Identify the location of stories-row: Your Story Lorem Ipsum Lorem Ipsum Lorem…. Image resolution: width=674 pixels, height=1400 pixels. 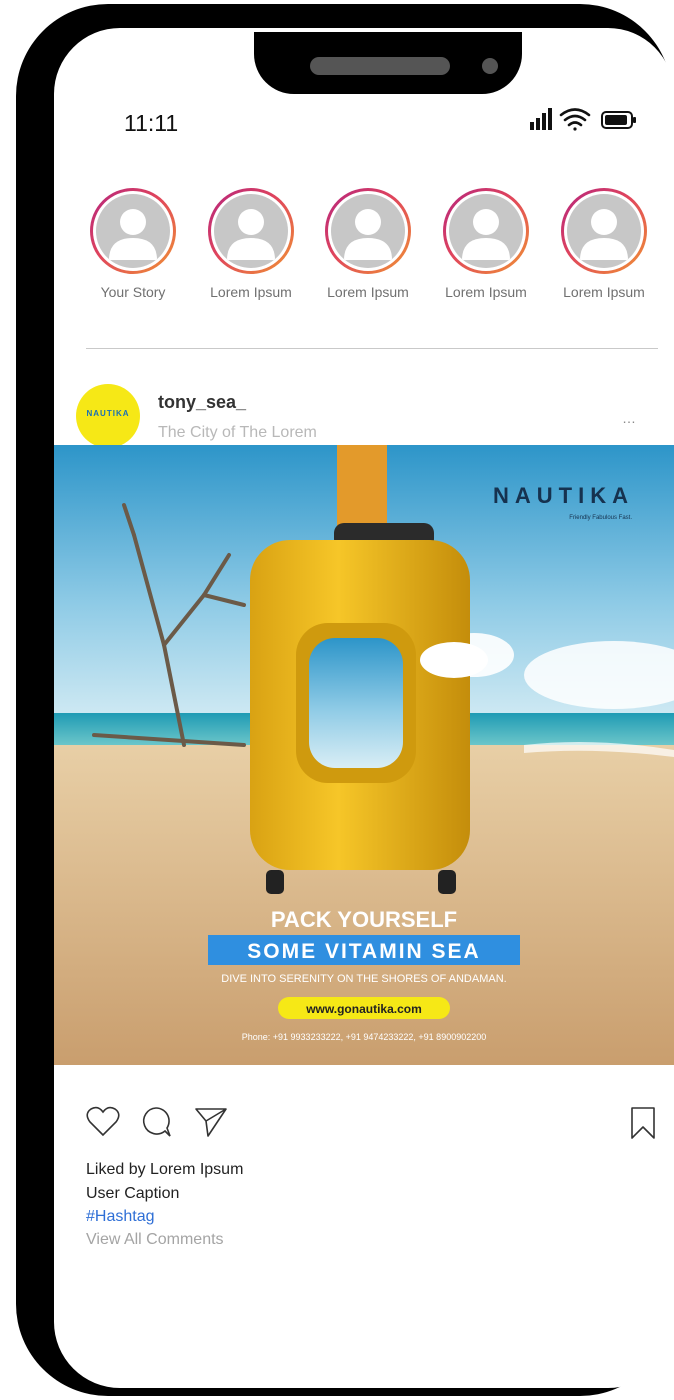
(369, 258).